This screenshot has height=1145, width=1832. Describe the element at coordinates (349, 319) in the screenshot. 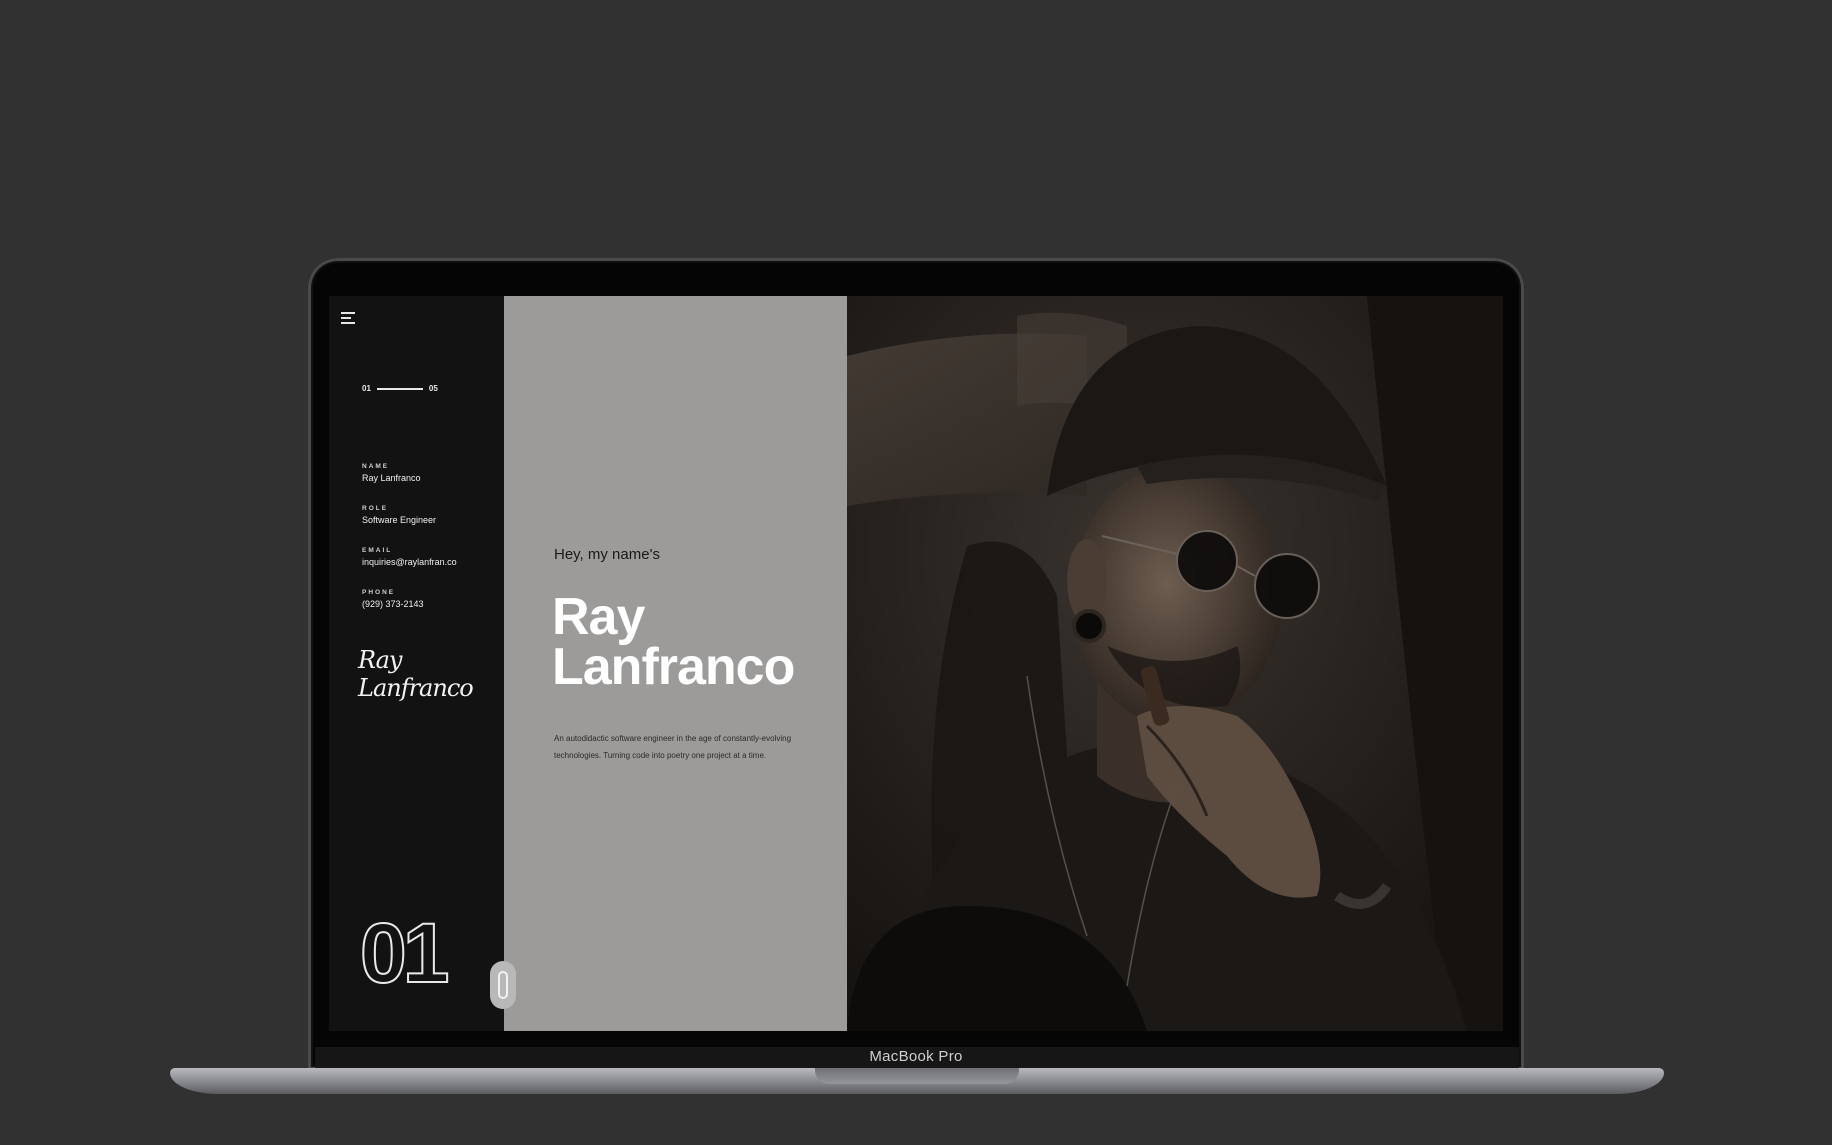

I see `menu-icon` at that location.